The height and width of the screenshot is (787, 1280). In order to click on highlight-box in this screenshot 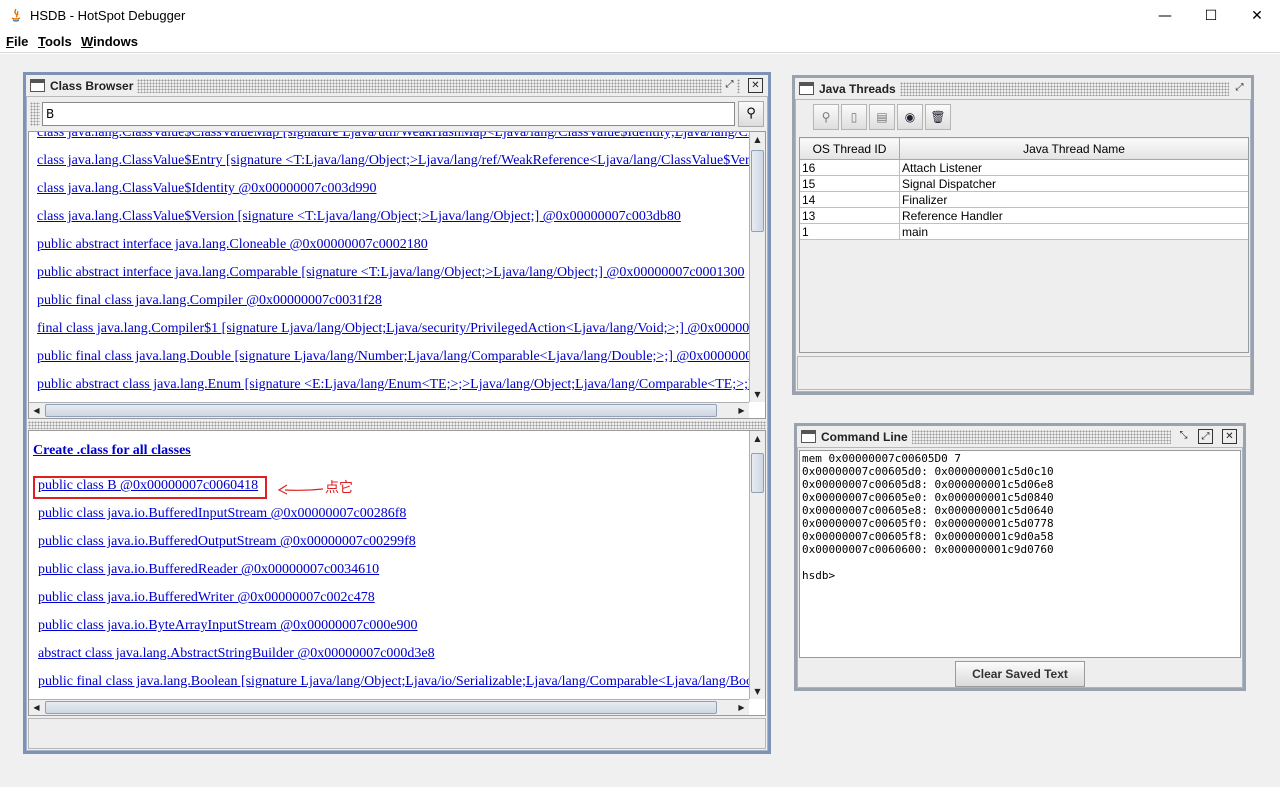, I will do `click(150, 487)`.